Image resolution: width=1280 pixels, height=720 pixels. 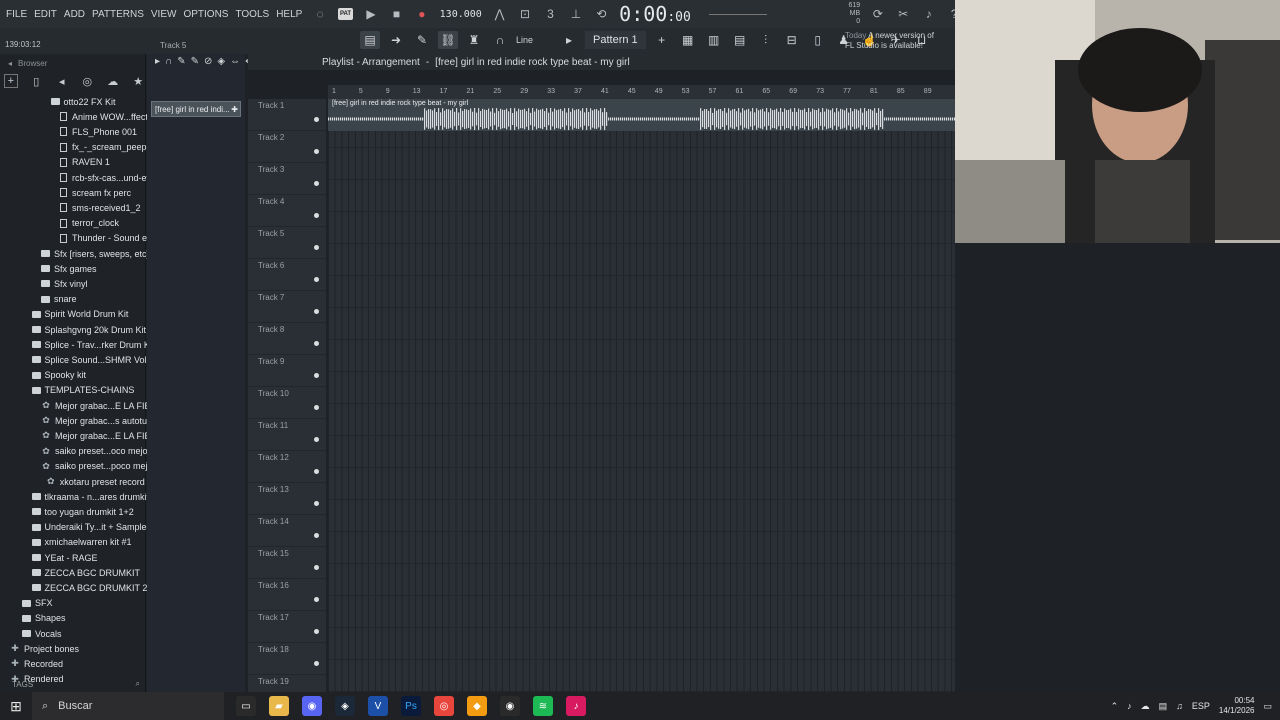 What do you see at coordinates (312, 706) in the screenshot?
I see `discord-icon: ◉` at bounding box center [312, 706].